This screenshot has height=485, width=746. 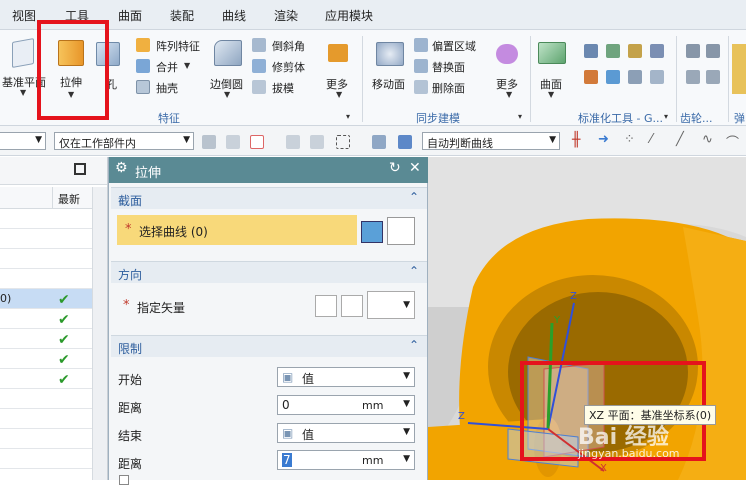 What do you see at coordinates (415, 168) in the screenshot?
I see `close-icon: ✕` at bounding box center [415, 168].